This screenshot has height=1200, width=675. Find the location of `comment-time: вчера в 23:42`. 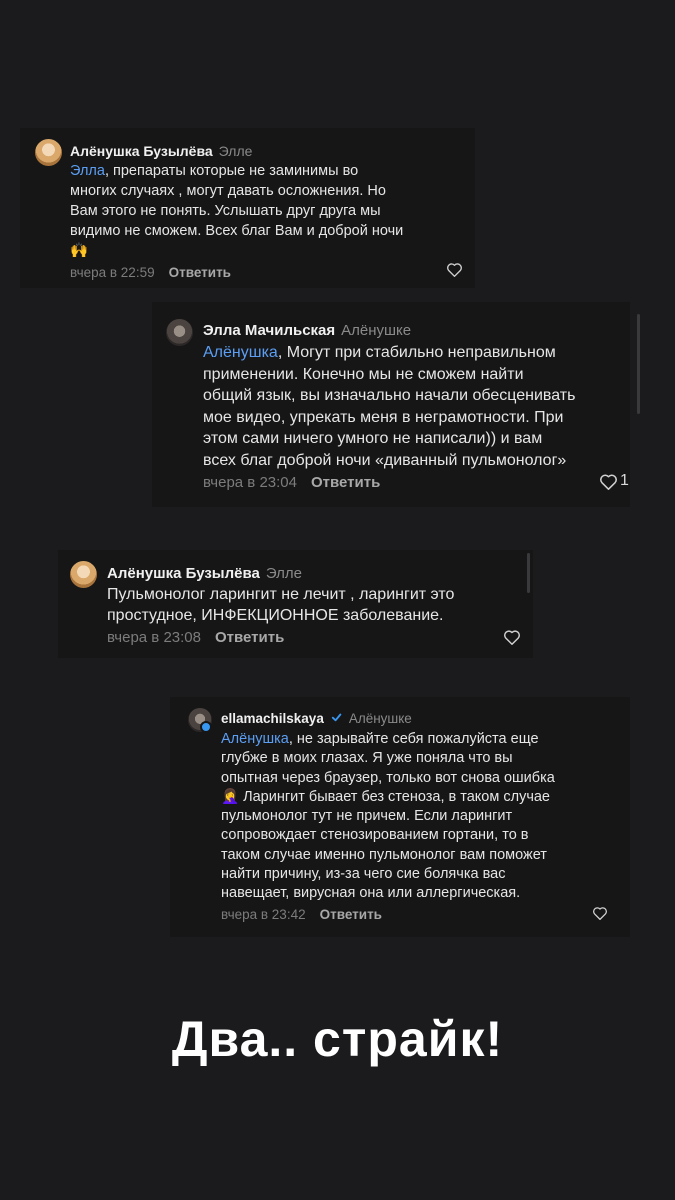

comment-time: вчера в 23:42 is located at coordinates (263, 914).